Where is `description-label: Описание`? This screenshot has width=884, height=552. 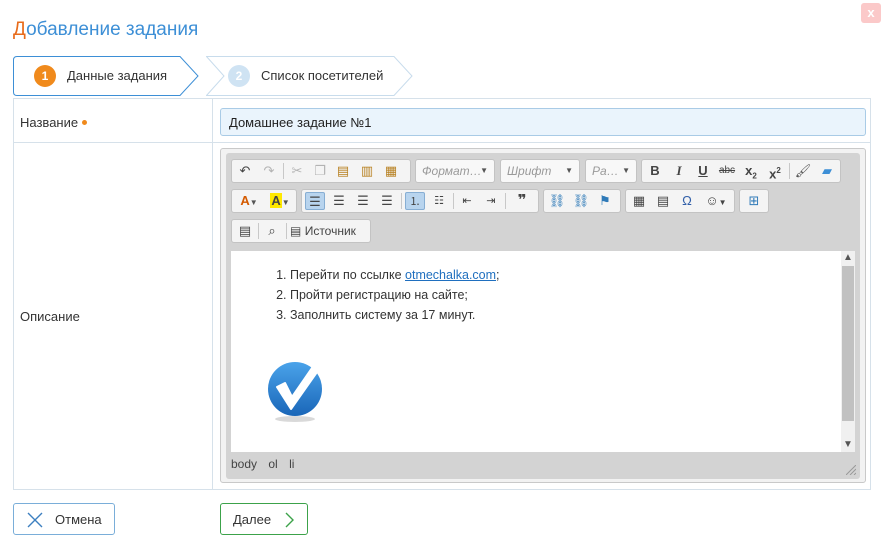 description-label: Описание is located at coordinates (50, 316).